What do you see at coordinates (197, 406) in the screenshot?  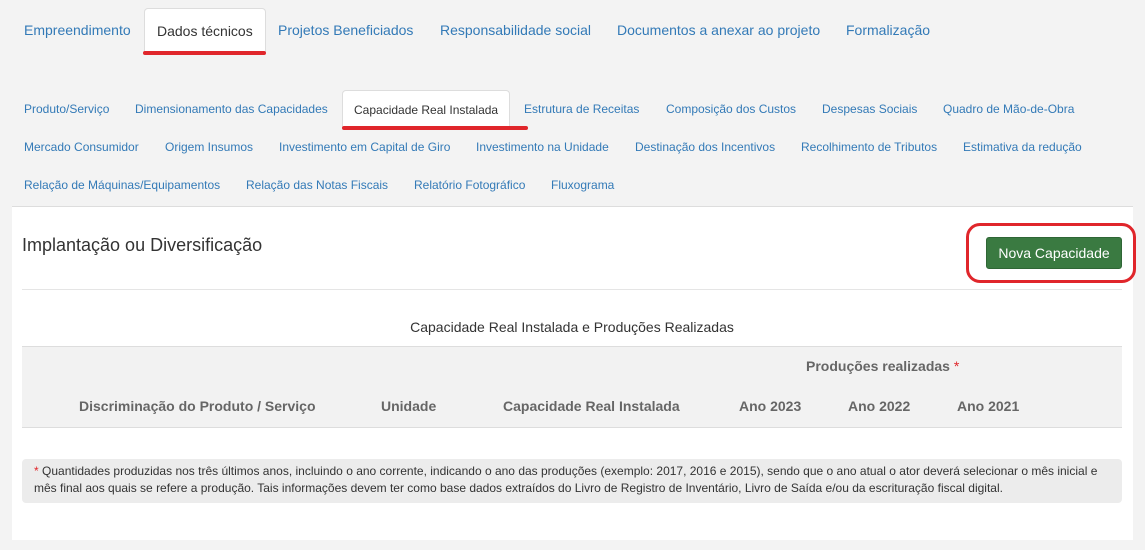 I see `col-discriminacao: Discriminação do Produto / Serviço` at bounding box center [197, 406].